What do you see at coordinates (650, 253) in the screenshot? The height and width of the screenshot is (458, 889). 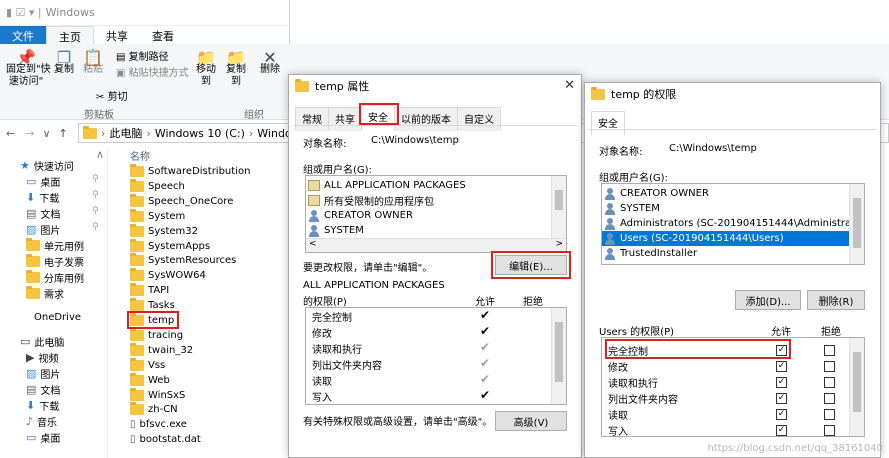 I see `list-item: TrustedInstaller` at bounding box center [650, 253].